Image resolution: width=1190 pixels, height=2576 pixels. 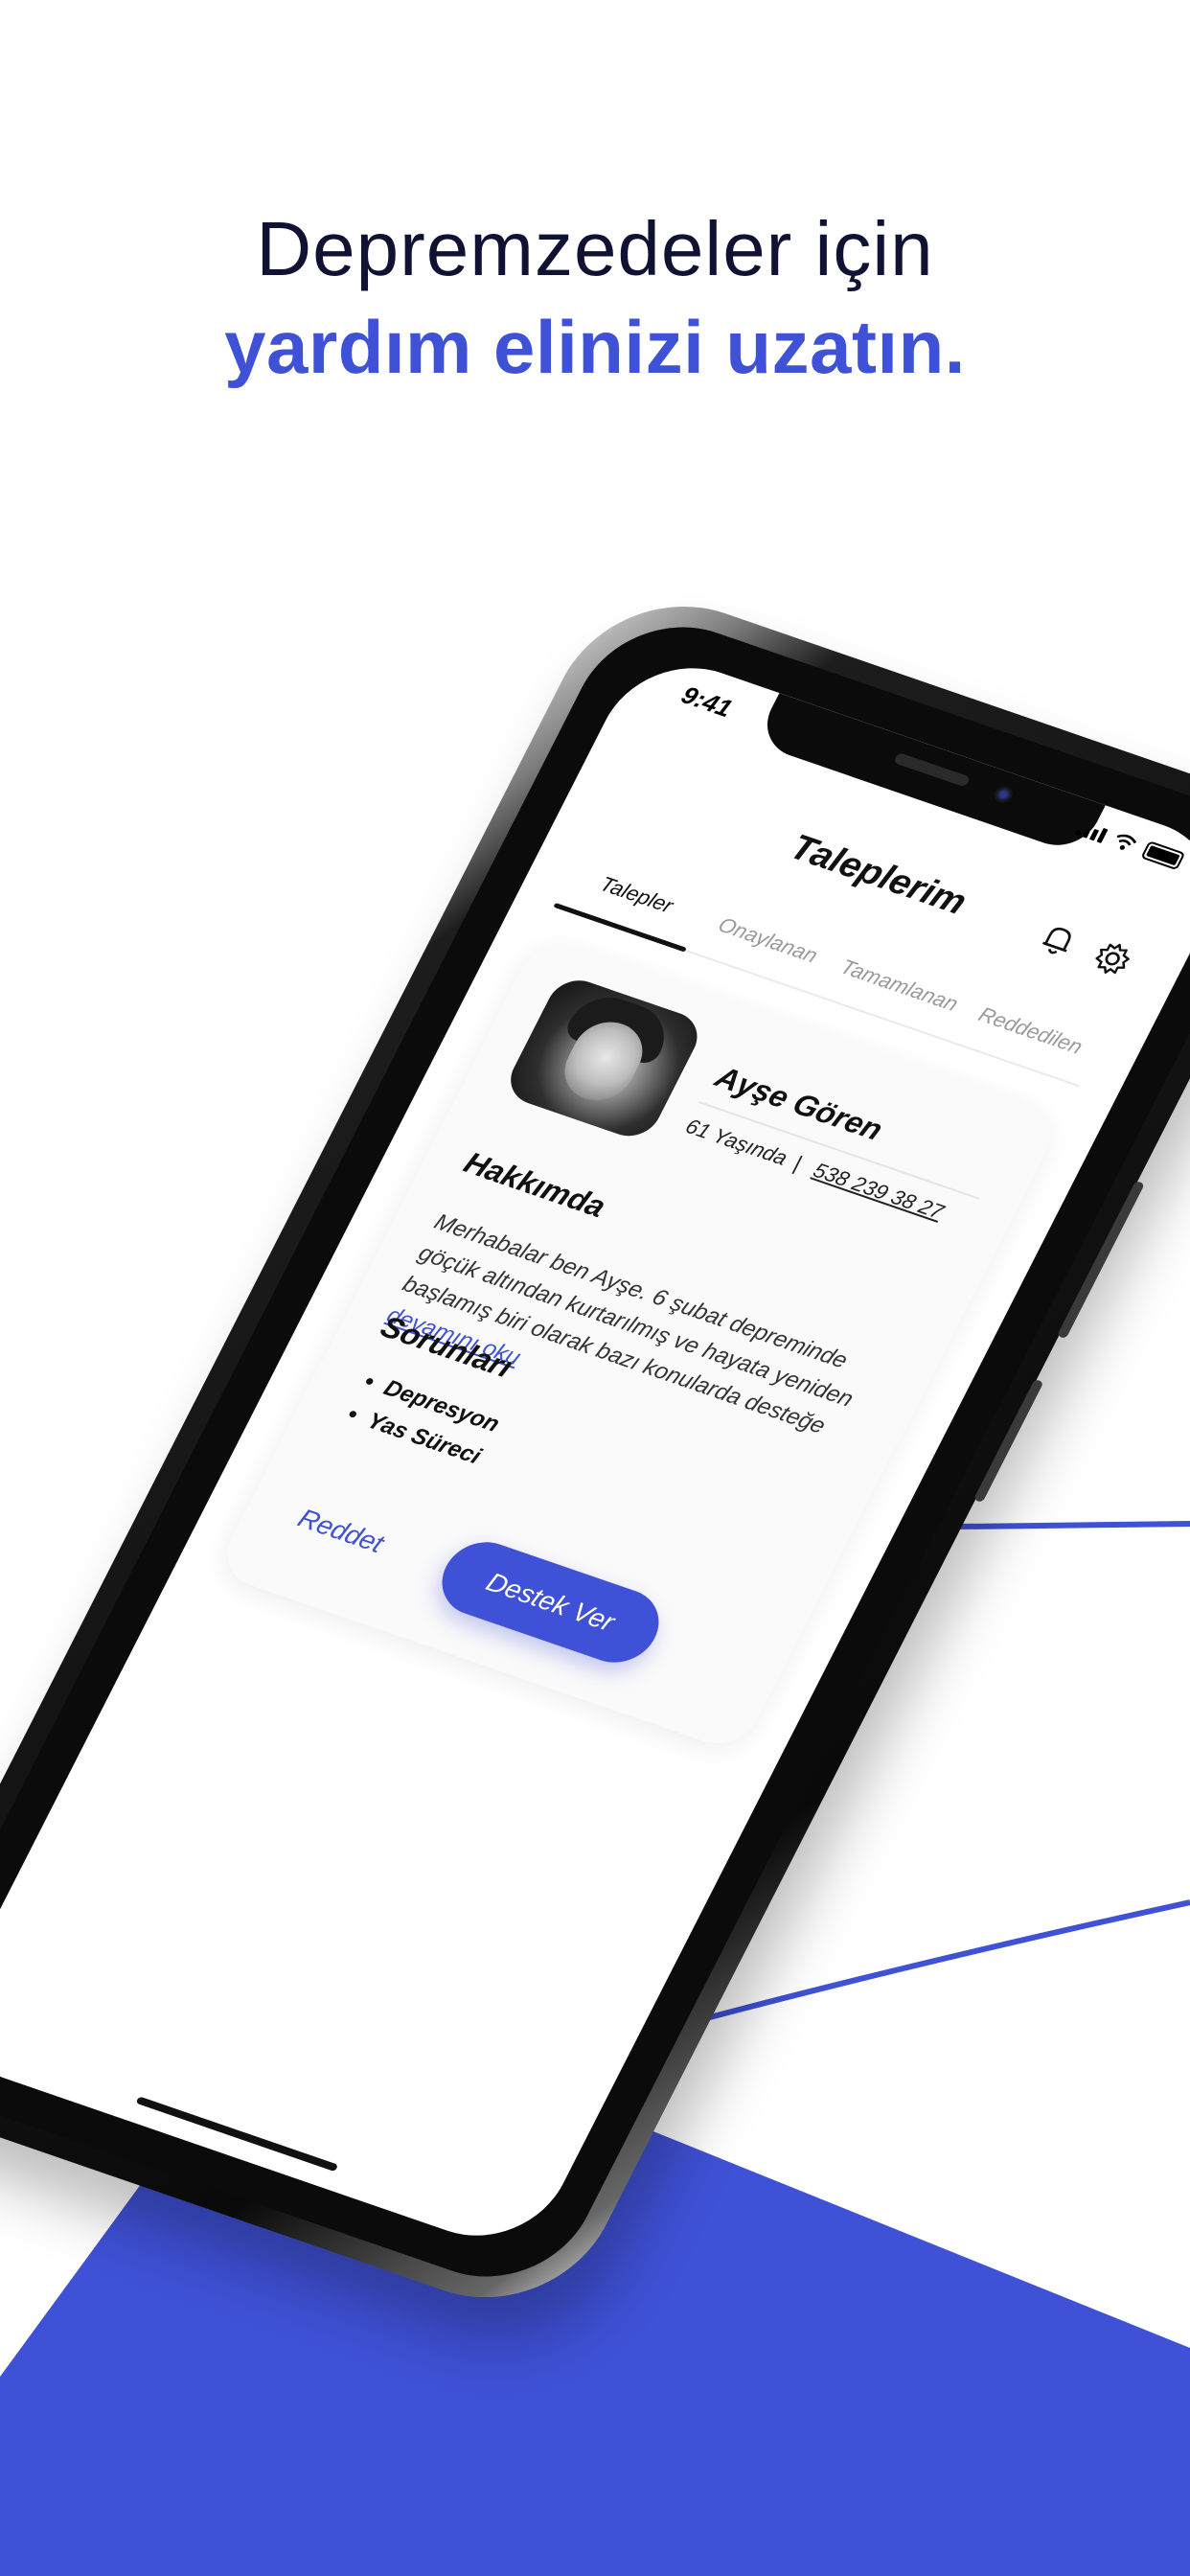 I want to click on reject-button: Reddet, so click(x=341, y=1531).